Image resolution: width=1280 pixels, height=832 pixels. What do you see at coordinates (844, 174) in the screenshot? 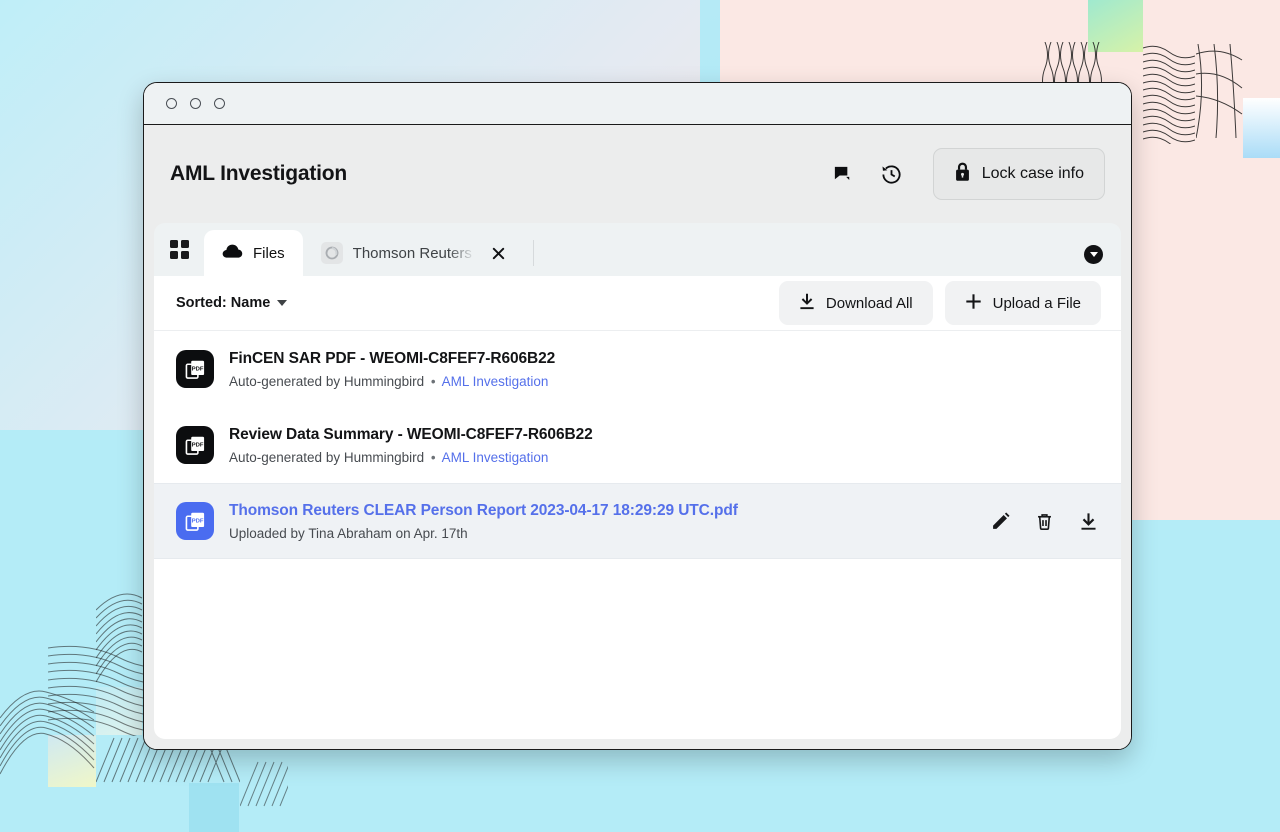
I see `chat-bubble-icon` at bounding box center [844, 174].